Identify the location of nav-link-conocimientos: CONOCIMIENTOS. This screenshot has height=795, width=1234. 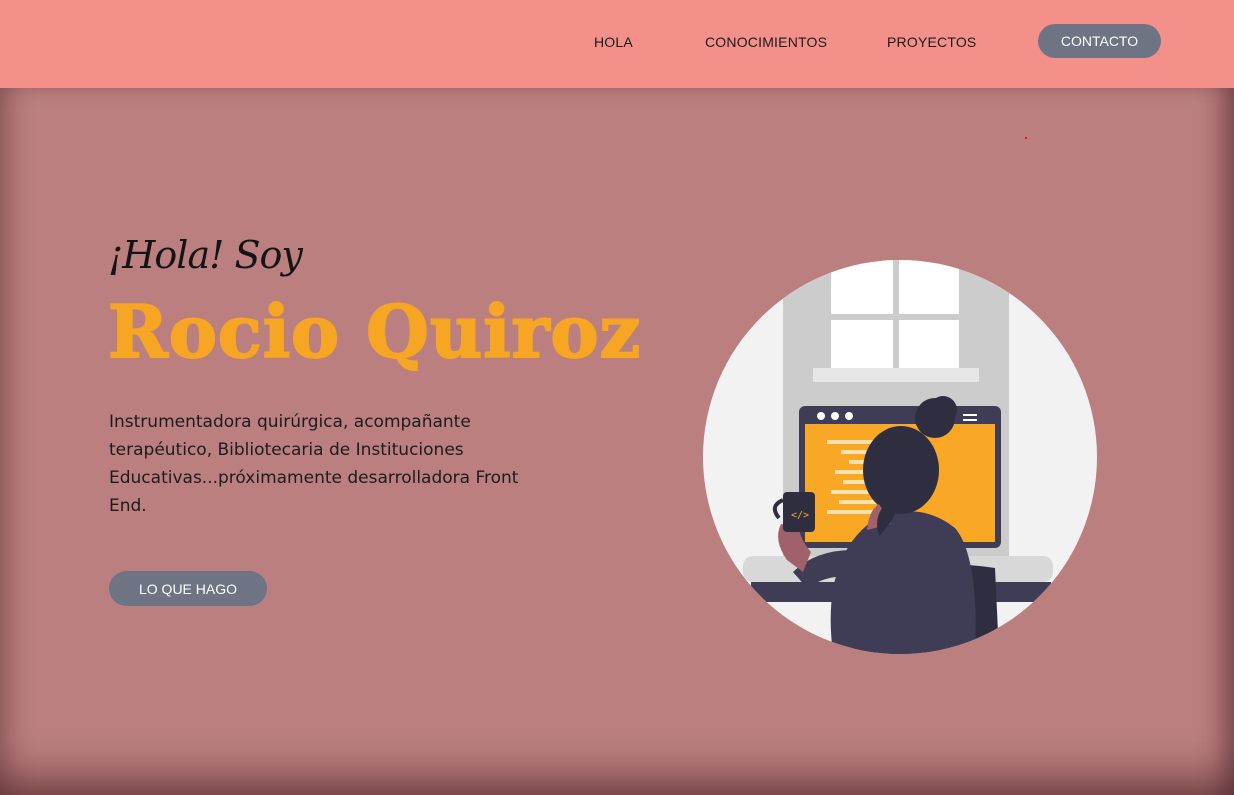
(766, 42).